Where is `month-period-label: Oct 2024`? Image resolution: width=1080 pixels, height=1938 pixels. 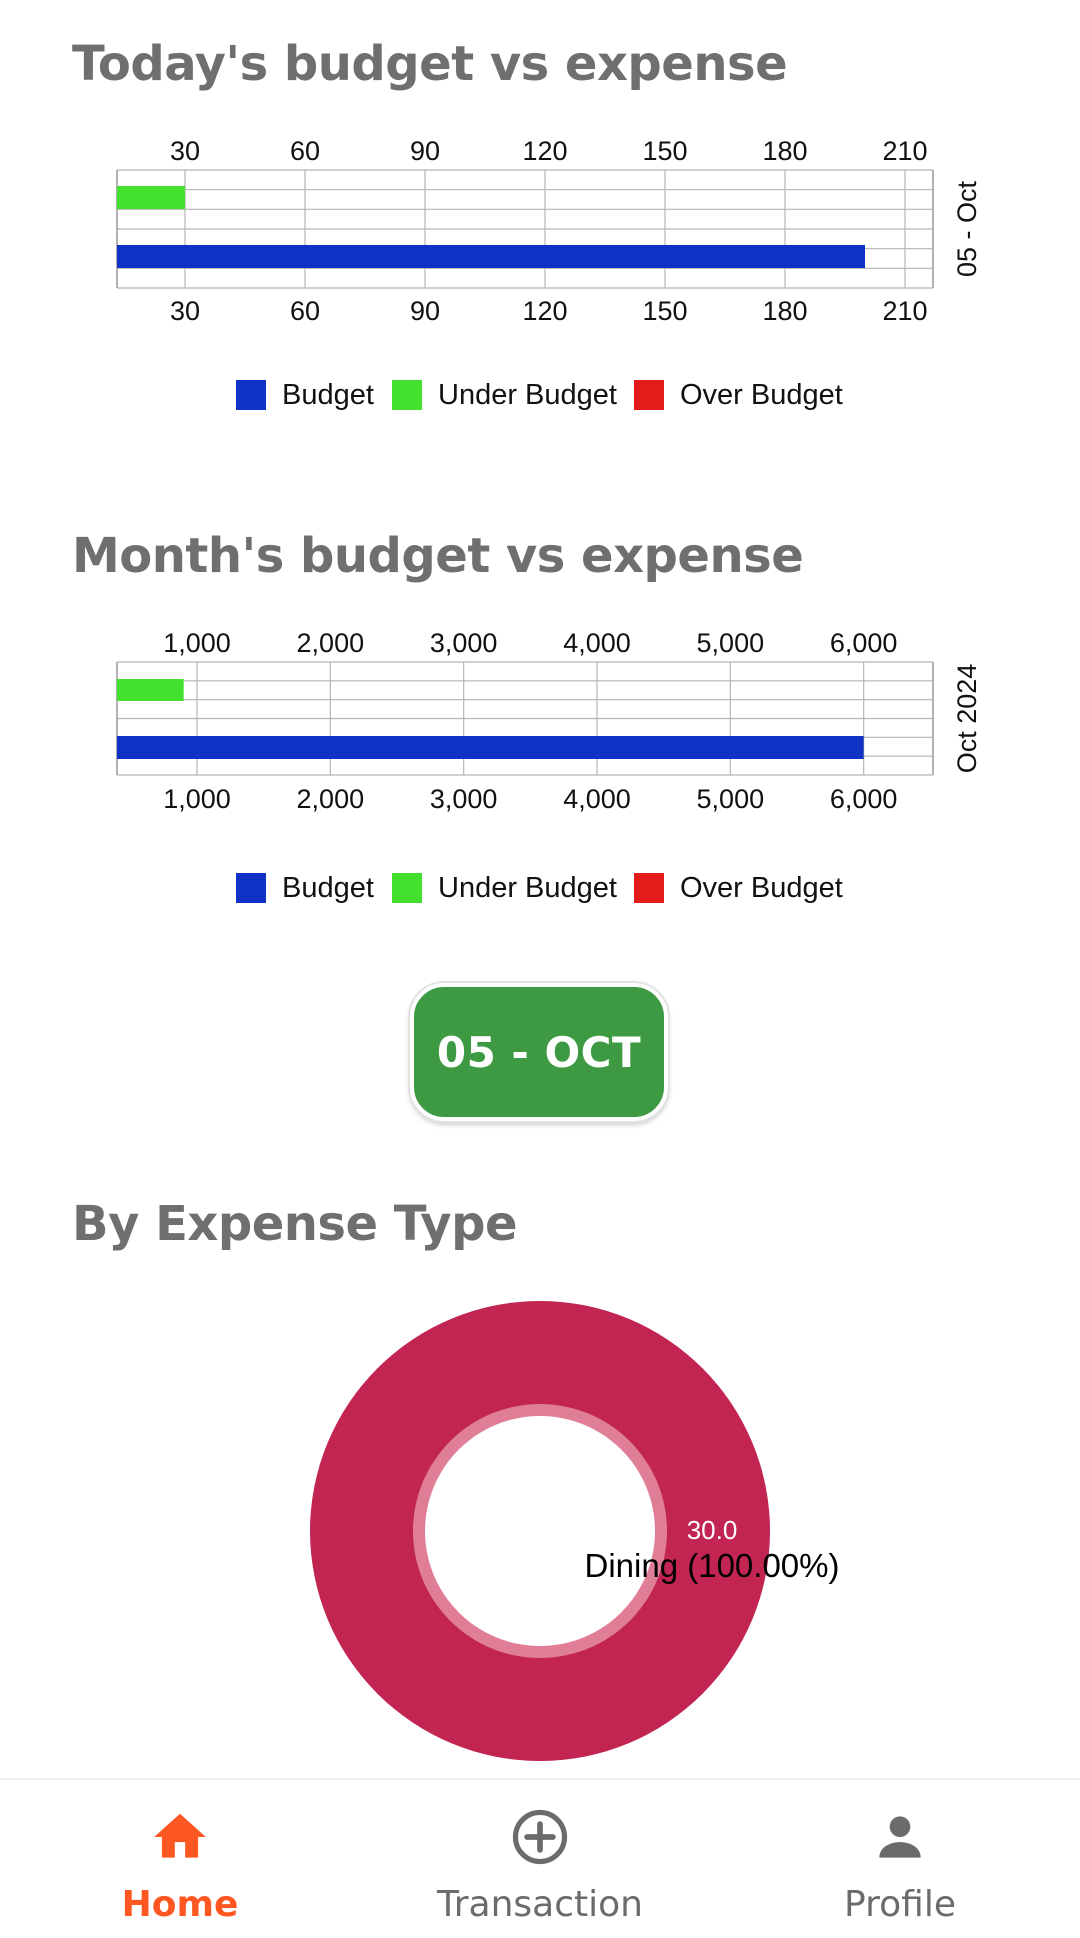
month-period-label: Oct 2024 is located at coordinates (967, 719).